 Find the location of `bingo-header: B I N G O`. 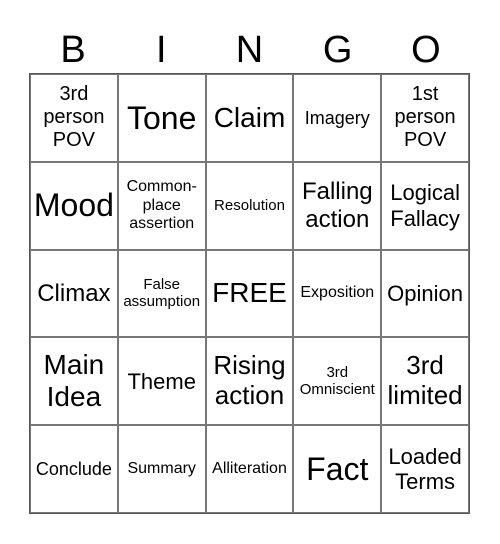

bingo-header: B I N G O is located at coordinates (249, 50).